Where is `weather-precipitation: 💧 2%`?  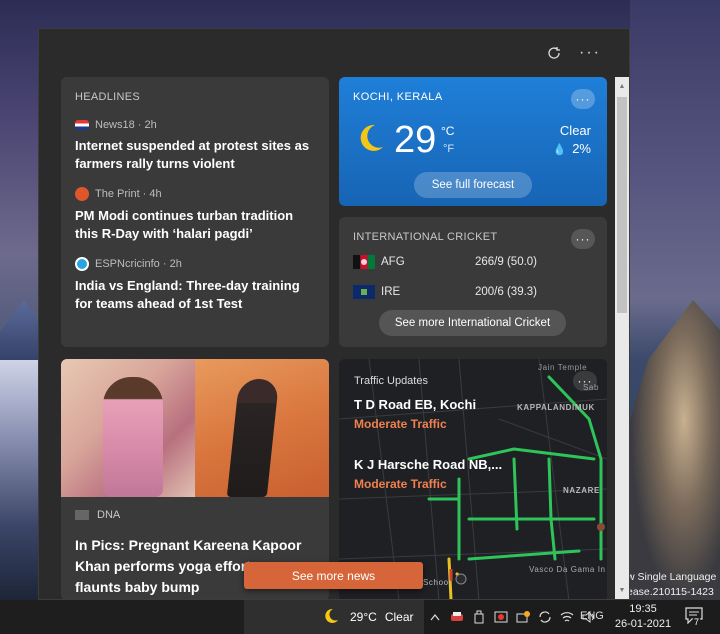 weather-precipitation: 💧 2% is located at coordinates (572, 148).